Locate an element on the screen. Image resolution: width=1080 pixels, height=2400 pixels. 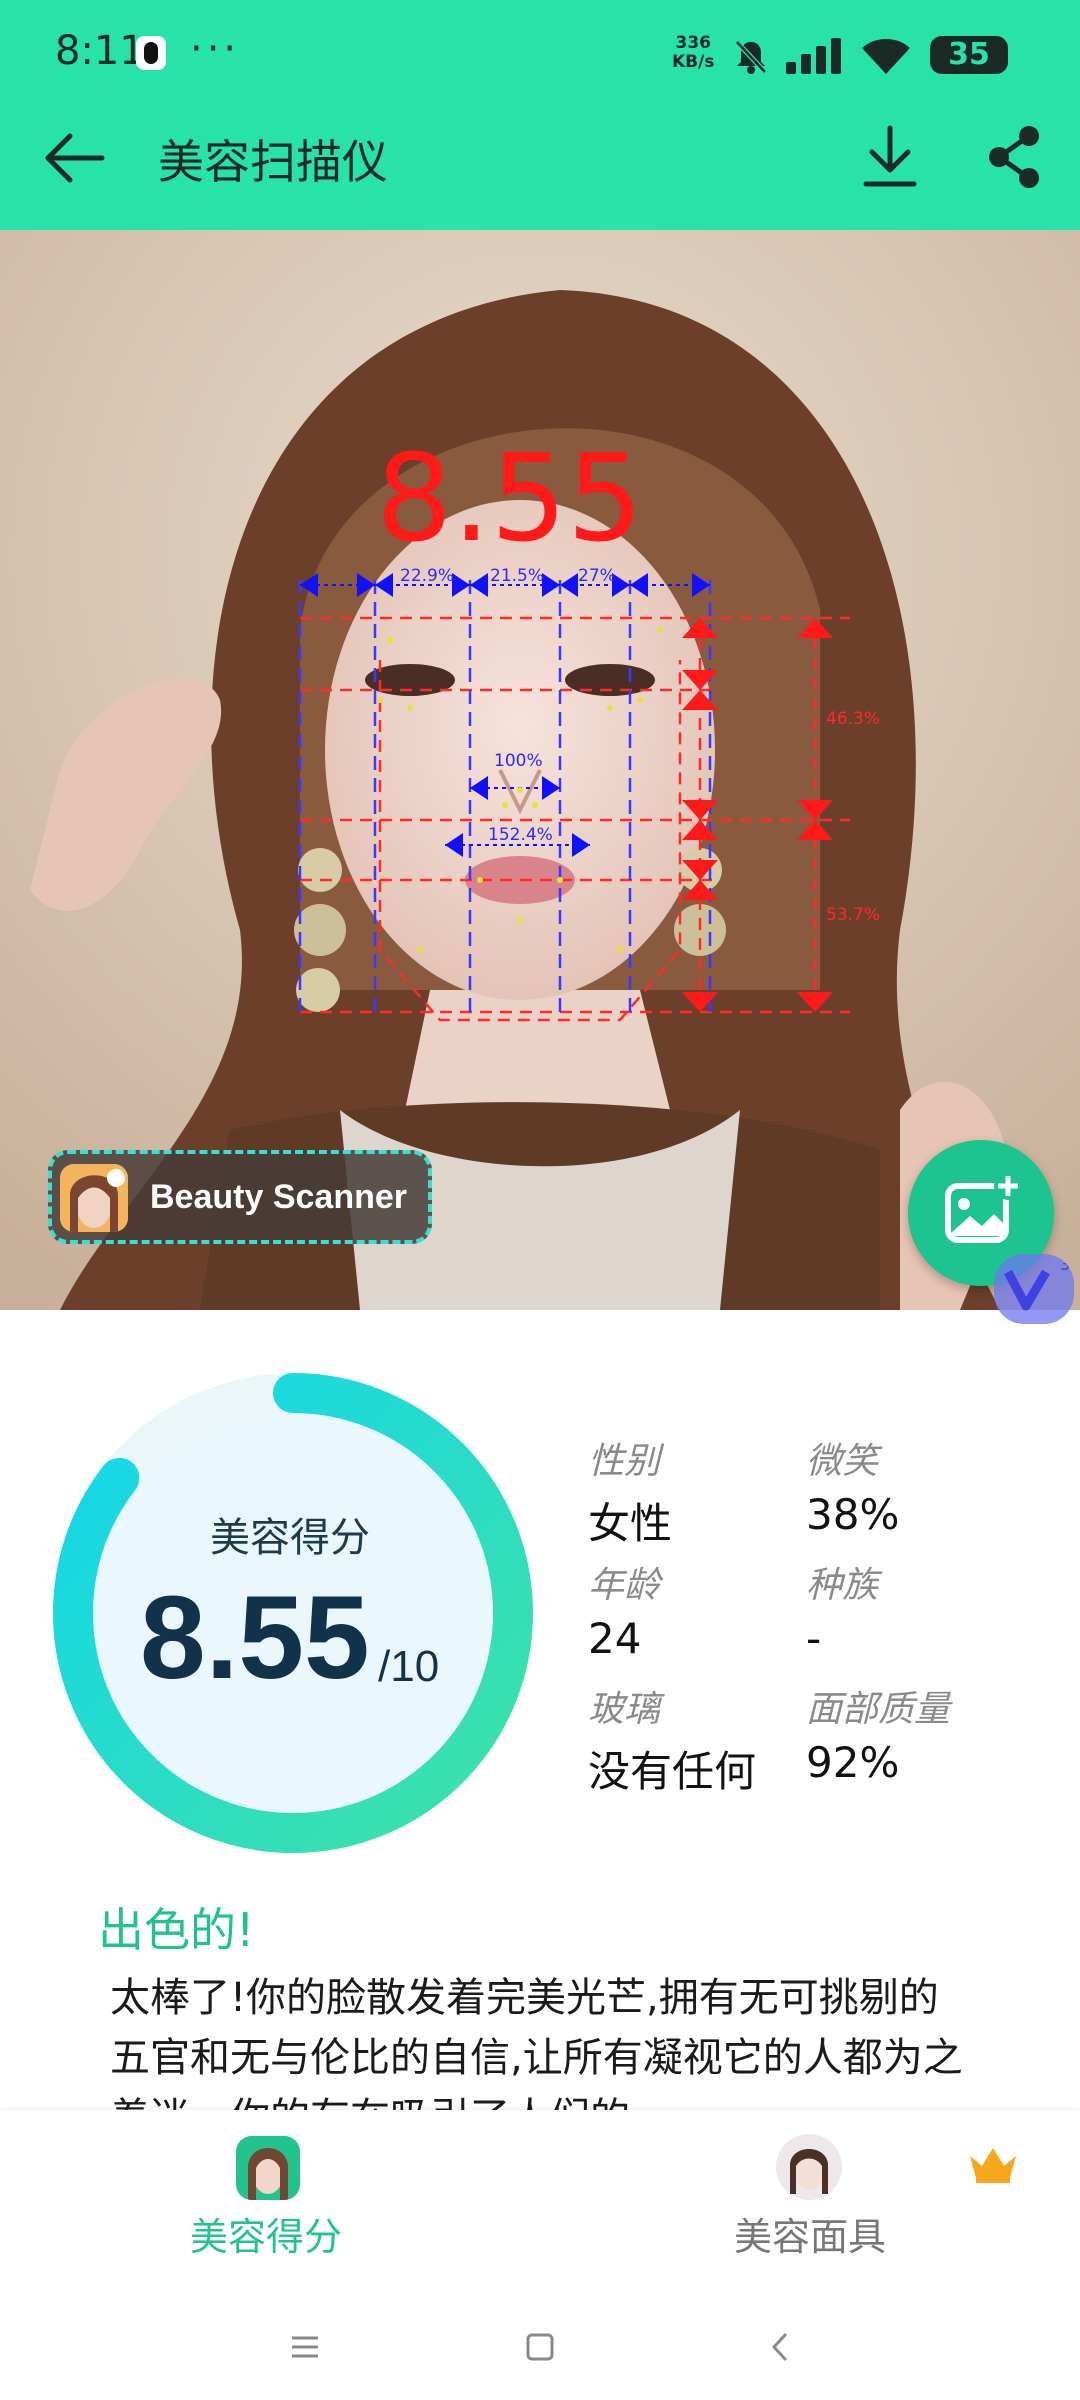
score-max: /10 is located at coordinates (409, 1666).